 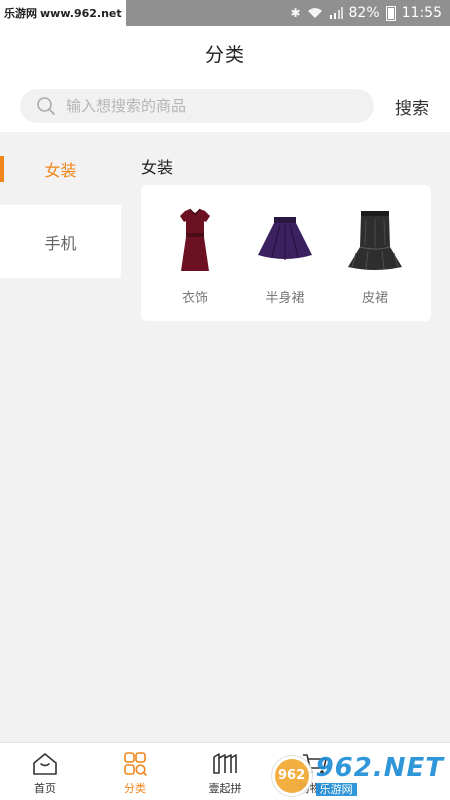 I want to click on group-buy-icon, so click(x=225, y=763).